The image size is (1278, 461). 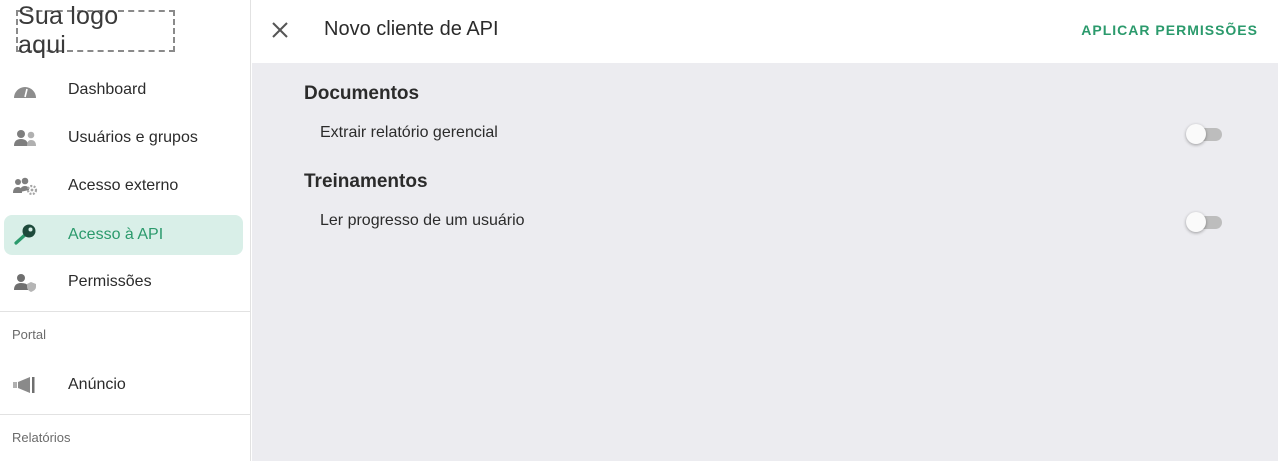 I want to click on permission-label: Extrair relatório gerencial, so click(x=409, y=132).